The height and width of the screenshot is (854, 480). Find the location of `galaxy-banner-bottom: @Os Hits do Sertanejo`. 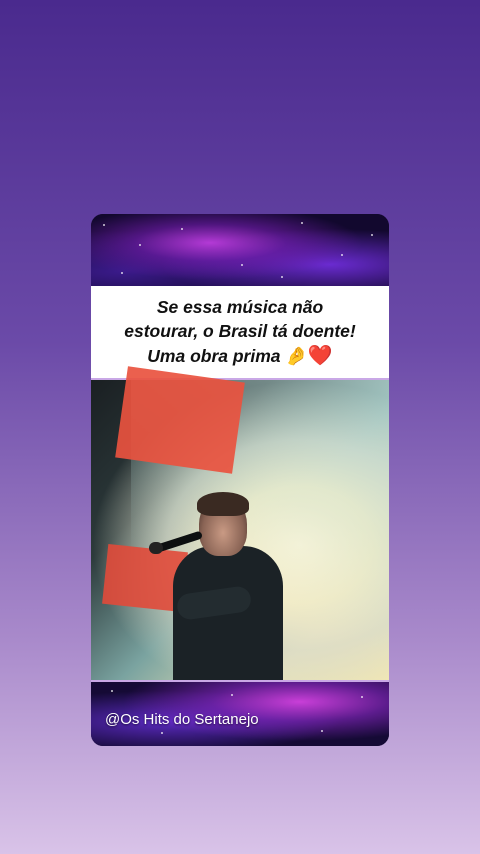

galaxy-banner-bottom: @Os Hits do Sertanejo is located at coordinates (240, 713).